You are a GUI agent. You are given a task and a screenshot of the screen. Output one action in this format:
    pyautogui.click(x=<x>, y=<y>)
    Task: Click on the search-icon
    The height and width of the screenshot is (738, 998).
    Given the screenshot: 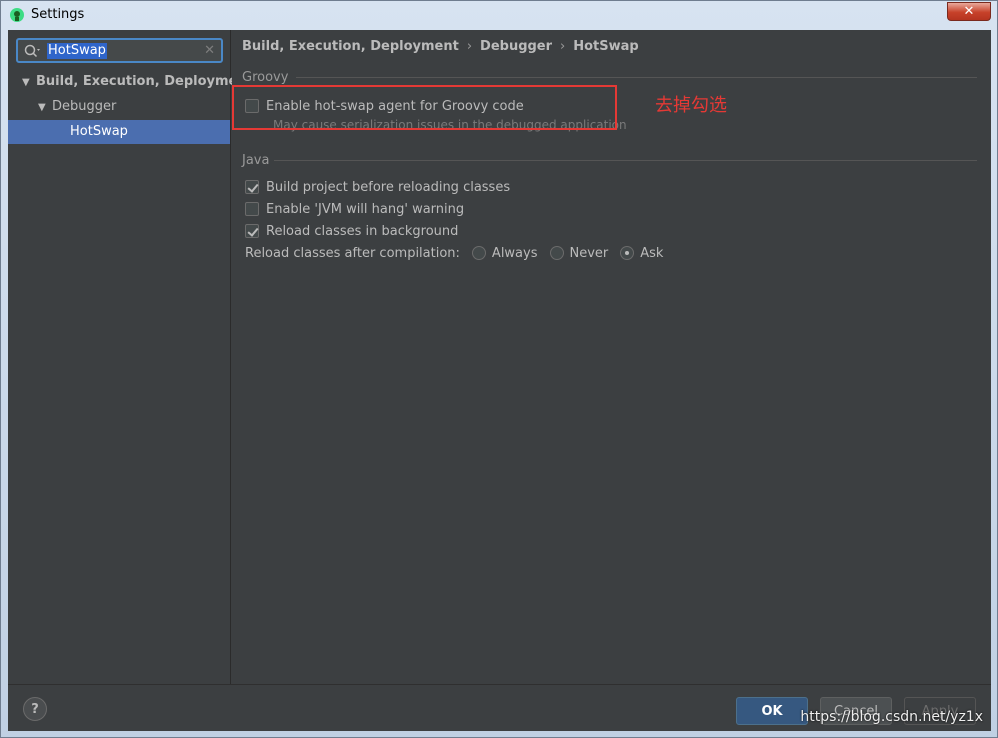 What is the action you would take?
    pyautogui.click(x=32, y=51)
    